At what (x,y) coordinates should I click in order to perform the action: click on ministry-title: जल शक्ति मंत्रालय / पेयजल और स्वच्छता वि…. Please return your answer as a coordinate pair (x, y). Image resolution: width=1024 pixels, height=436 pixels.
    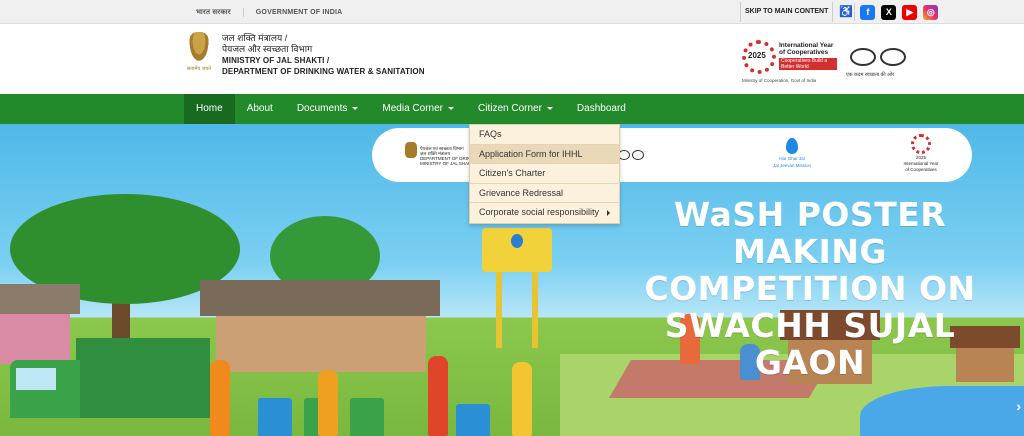
    Looking at the image, I should click on (323, 55).